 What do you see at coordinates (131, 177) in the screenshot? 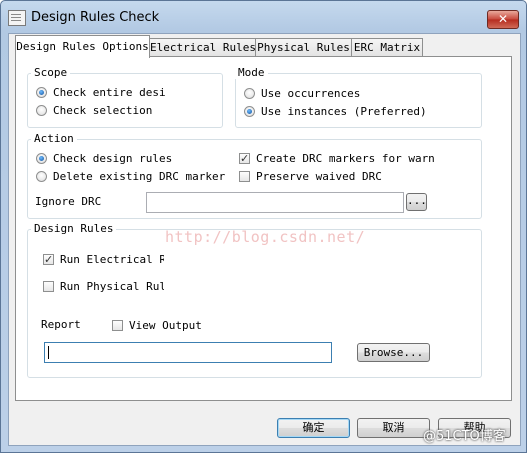
I see `delete-drc-markers-radio: Delete existing DRC marker` at bounding box center [131, 177].